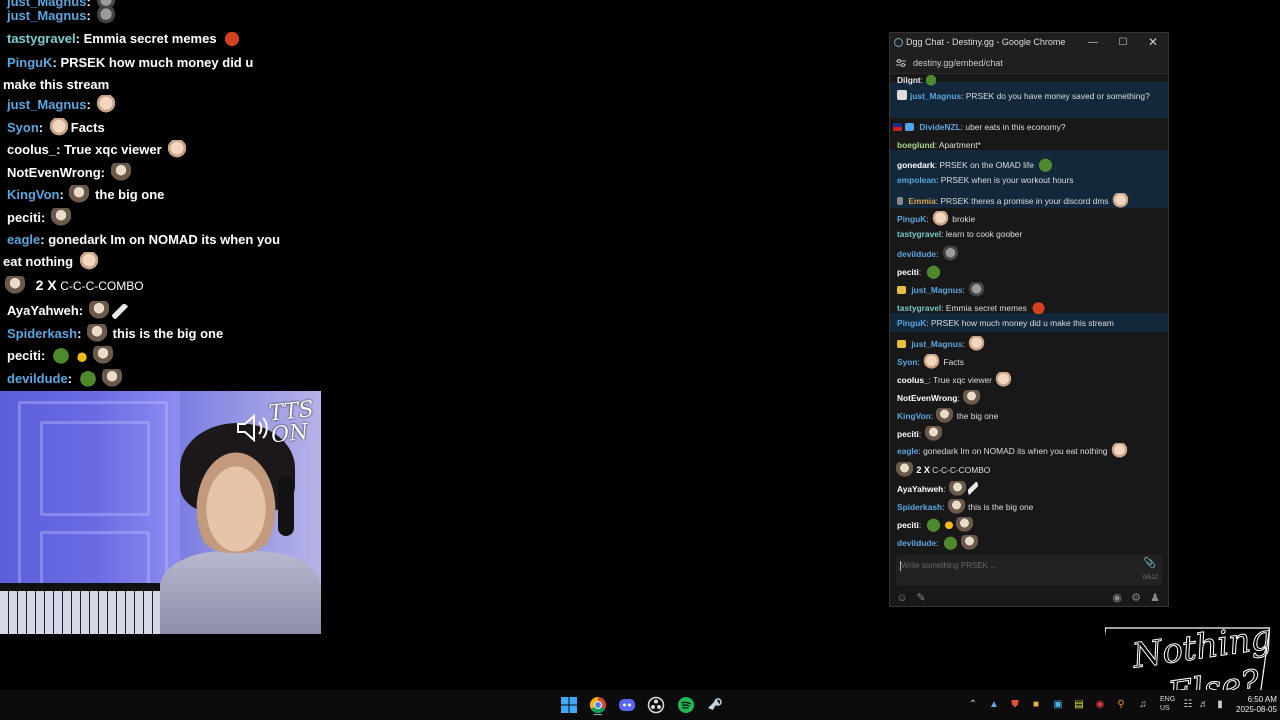 This screenshot has width=1280, height=720. What do you see at coordinates (994, 705) in the screenshot?
I see `tray-steam-icon: ▲` at bounding box center [994, 705].